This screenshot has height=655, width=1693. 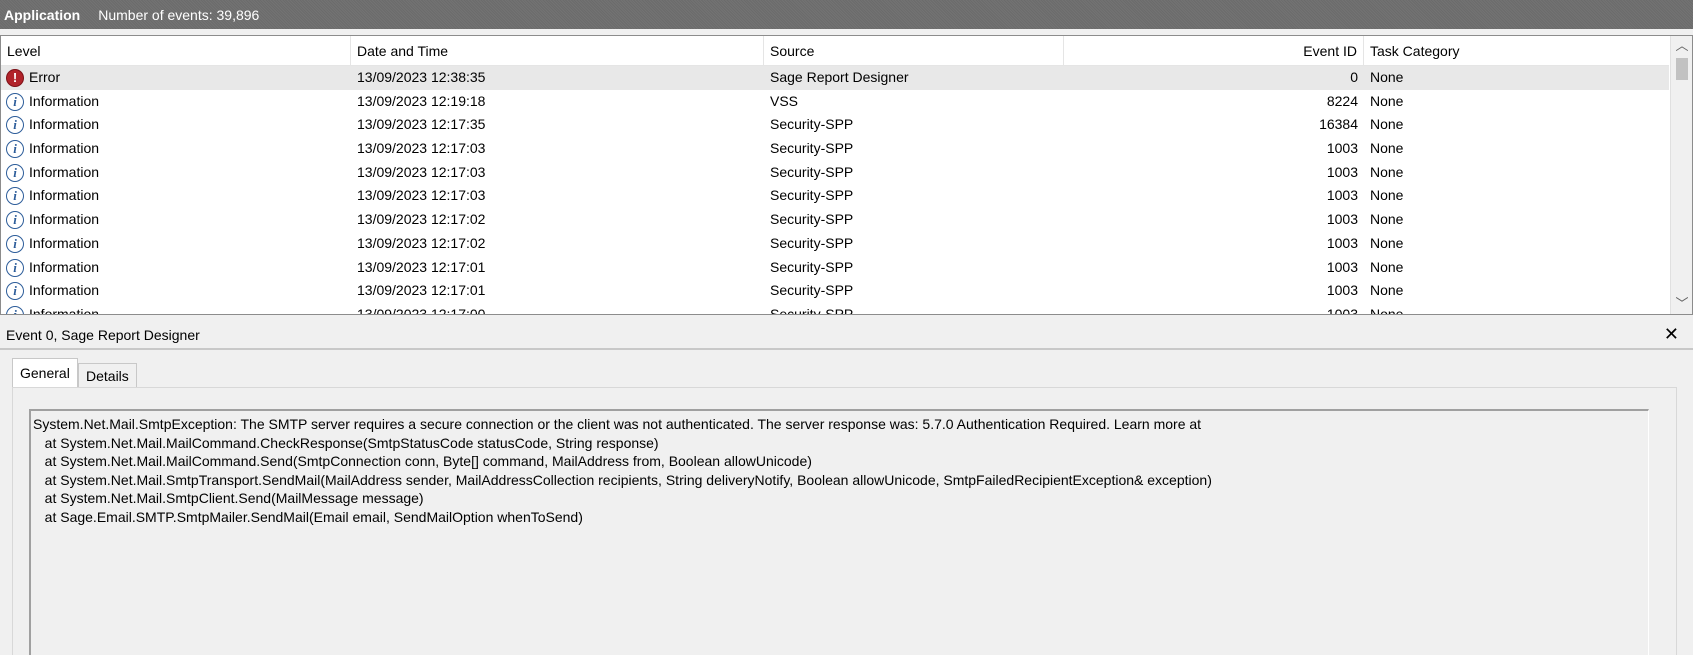 What do you see at coordinates (1214, 51) in the screenshot?
I see `column-header-event-id: Event ID` at bounding box center [1214, 51].